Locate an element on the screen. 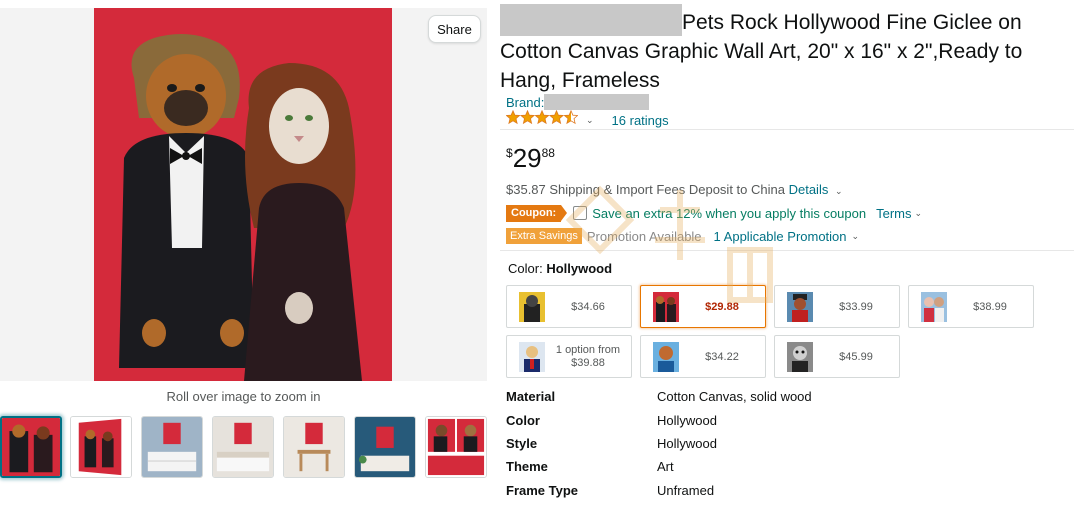 The width and height of the screenshot is (1079, 511). spec-value: Art is located at coordinates (665, 466).